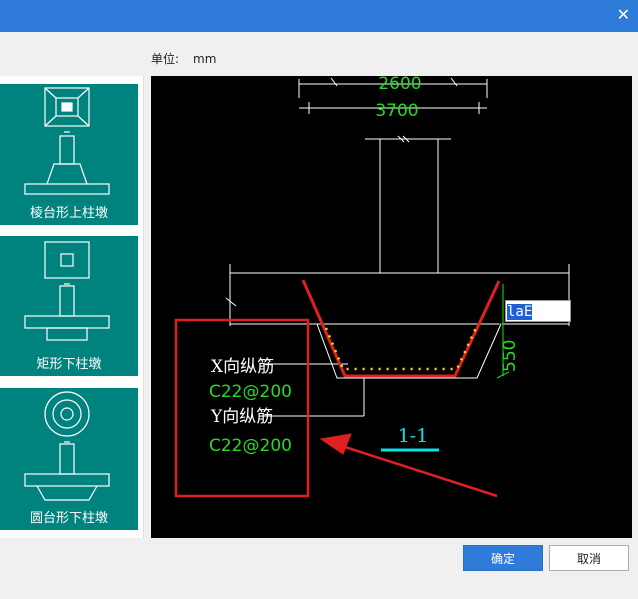 This screenshot has width=638, height=599. Describe the element at coordinates (250, 392) in the screenshot. I see `x-bar-value: C22@200` at that location.